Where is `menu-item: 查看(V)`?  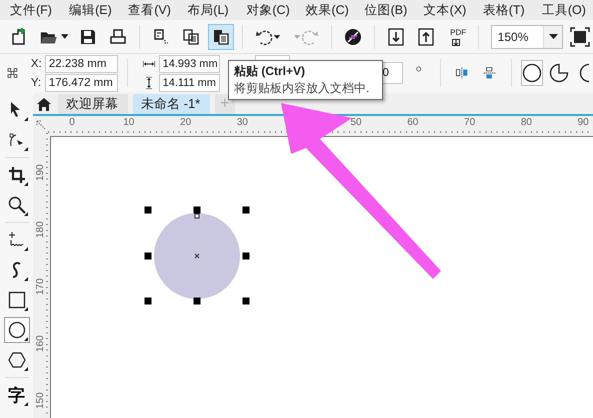 menu-item: 查看(V) is located at coordinates (150, 10).